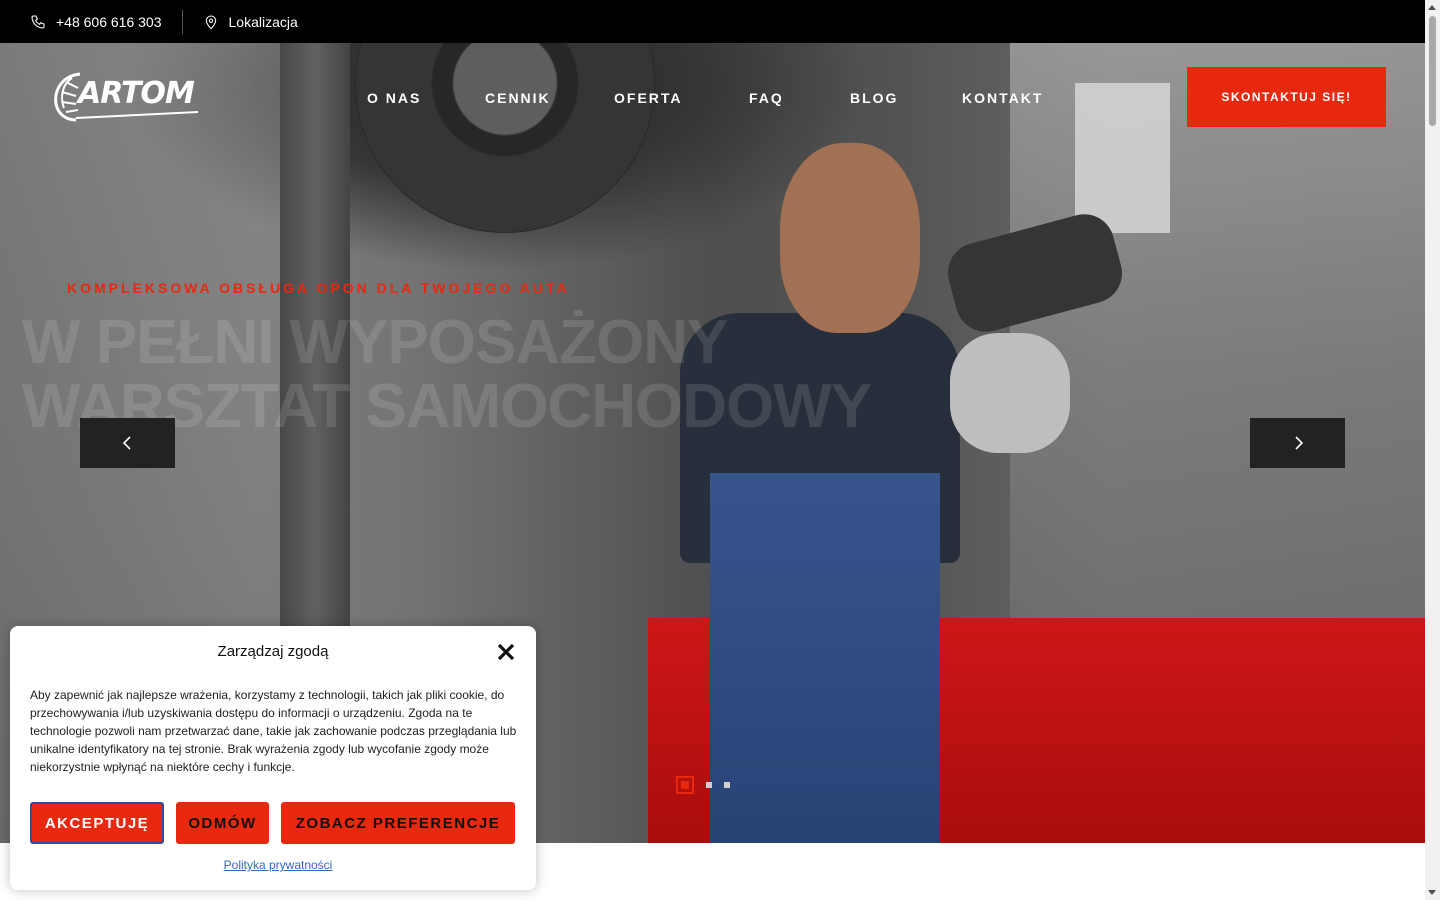  I want to click on slider-next-button, so click(1297, 443).